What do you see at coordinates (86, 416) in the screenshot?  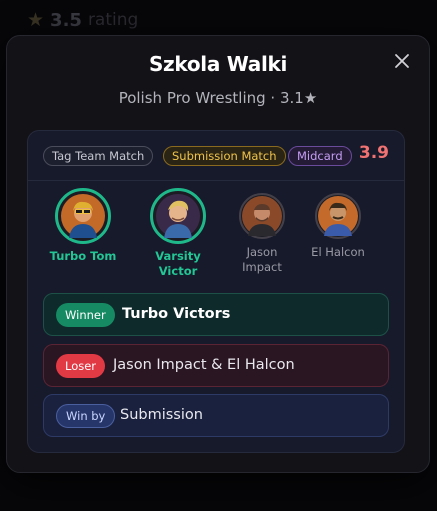 I see `win-by-badge: Win by` at bounding box center [86, 416].